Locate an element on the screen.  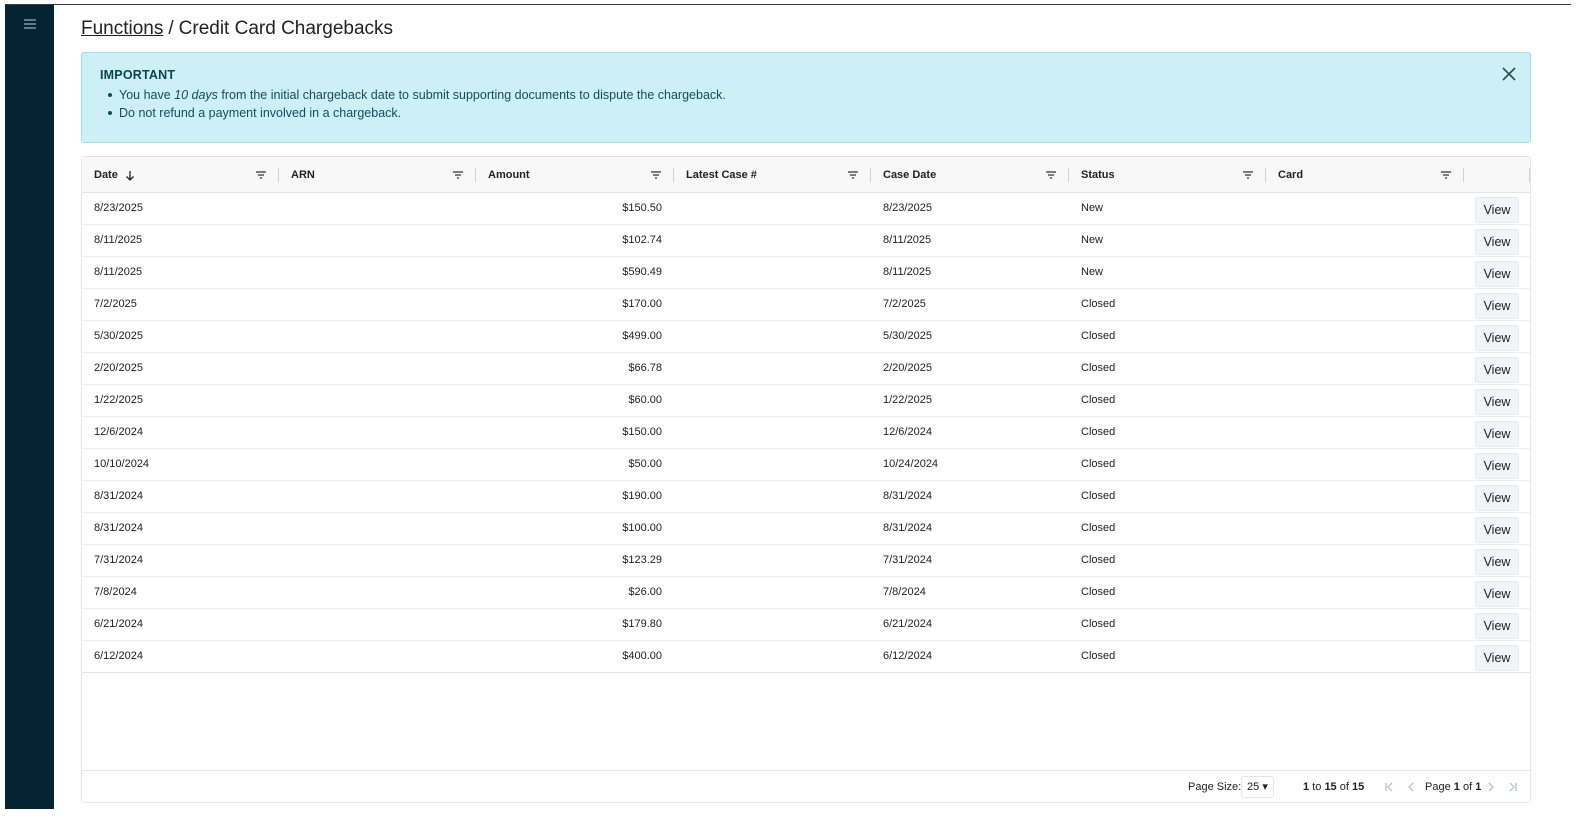
date-cell: 2/20/2025 is located at coordinates (118, 368).